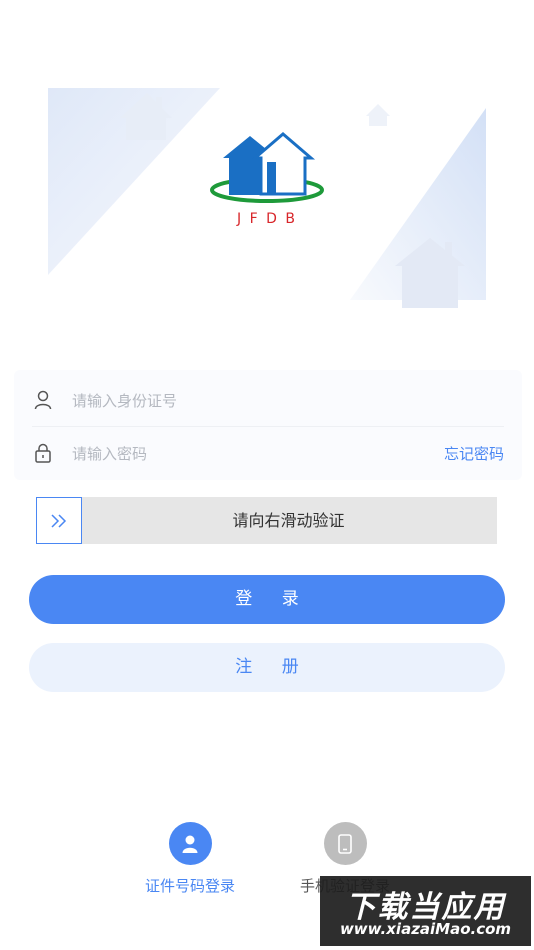  I want to click on slider-handle, so click(59, 520).